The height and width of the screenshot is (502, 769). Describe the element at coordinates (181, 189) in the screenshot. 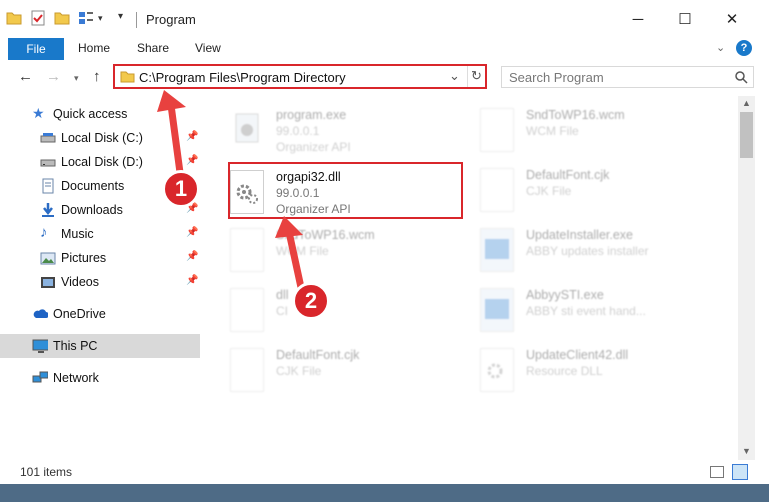

I see `step-badge-1: 1` at that location.